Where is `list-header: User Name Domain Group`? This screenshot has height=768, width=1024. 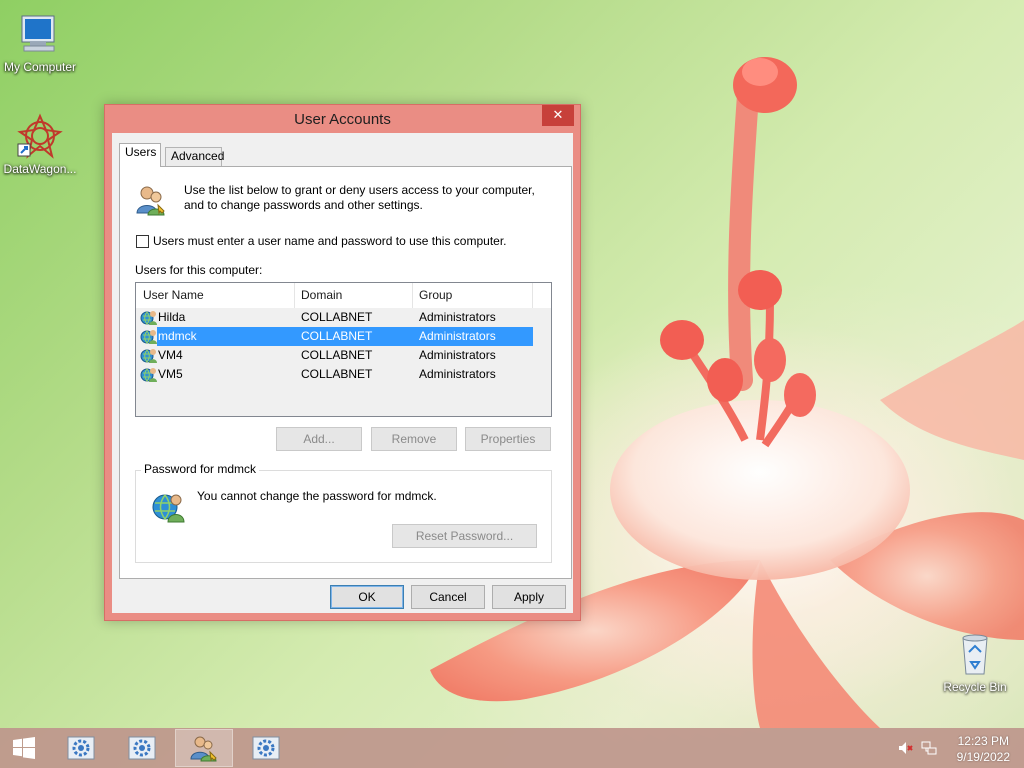
list-header: User Name Domain Group is located at coordinates (343, 295).